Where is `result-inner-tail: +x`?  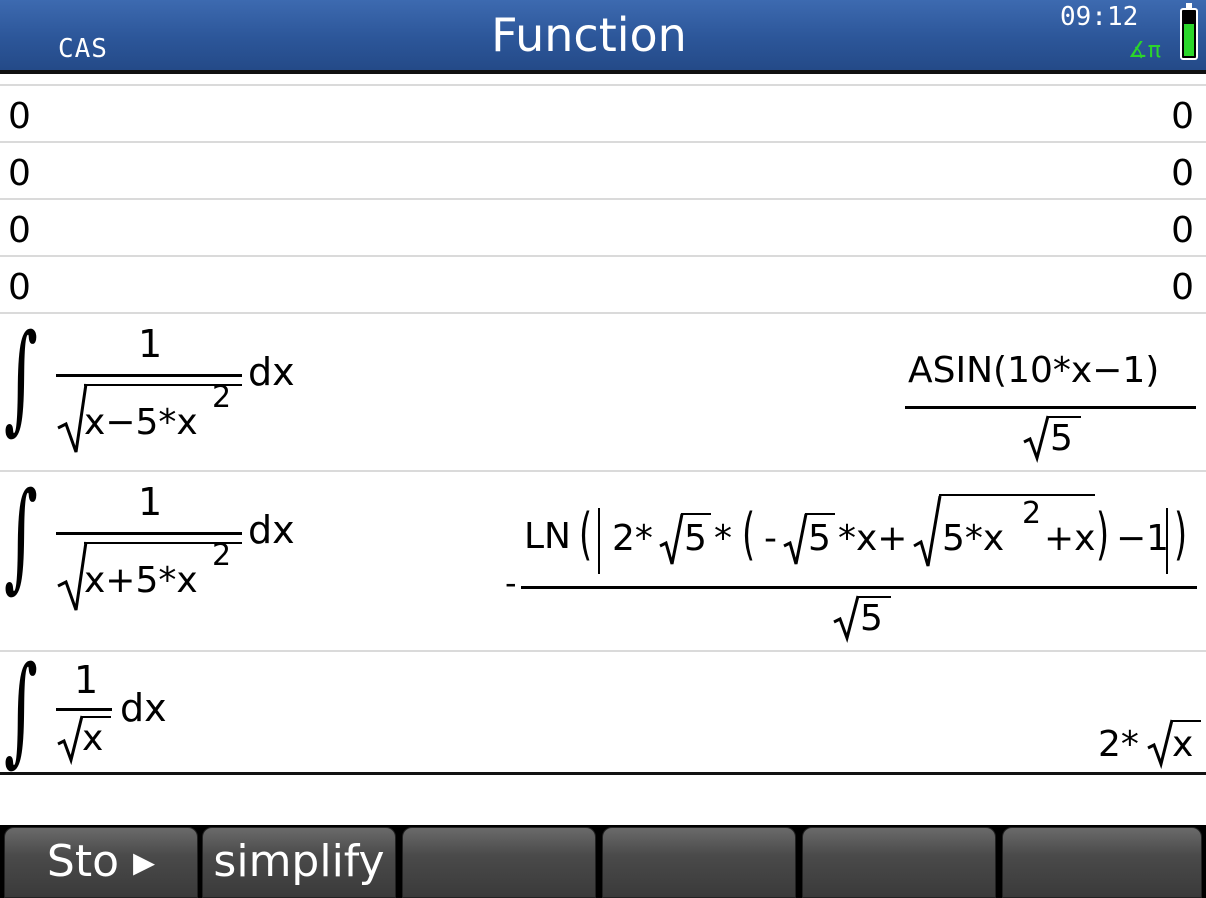
result-inner-tail: +x is located at coordinates (1070, 538).